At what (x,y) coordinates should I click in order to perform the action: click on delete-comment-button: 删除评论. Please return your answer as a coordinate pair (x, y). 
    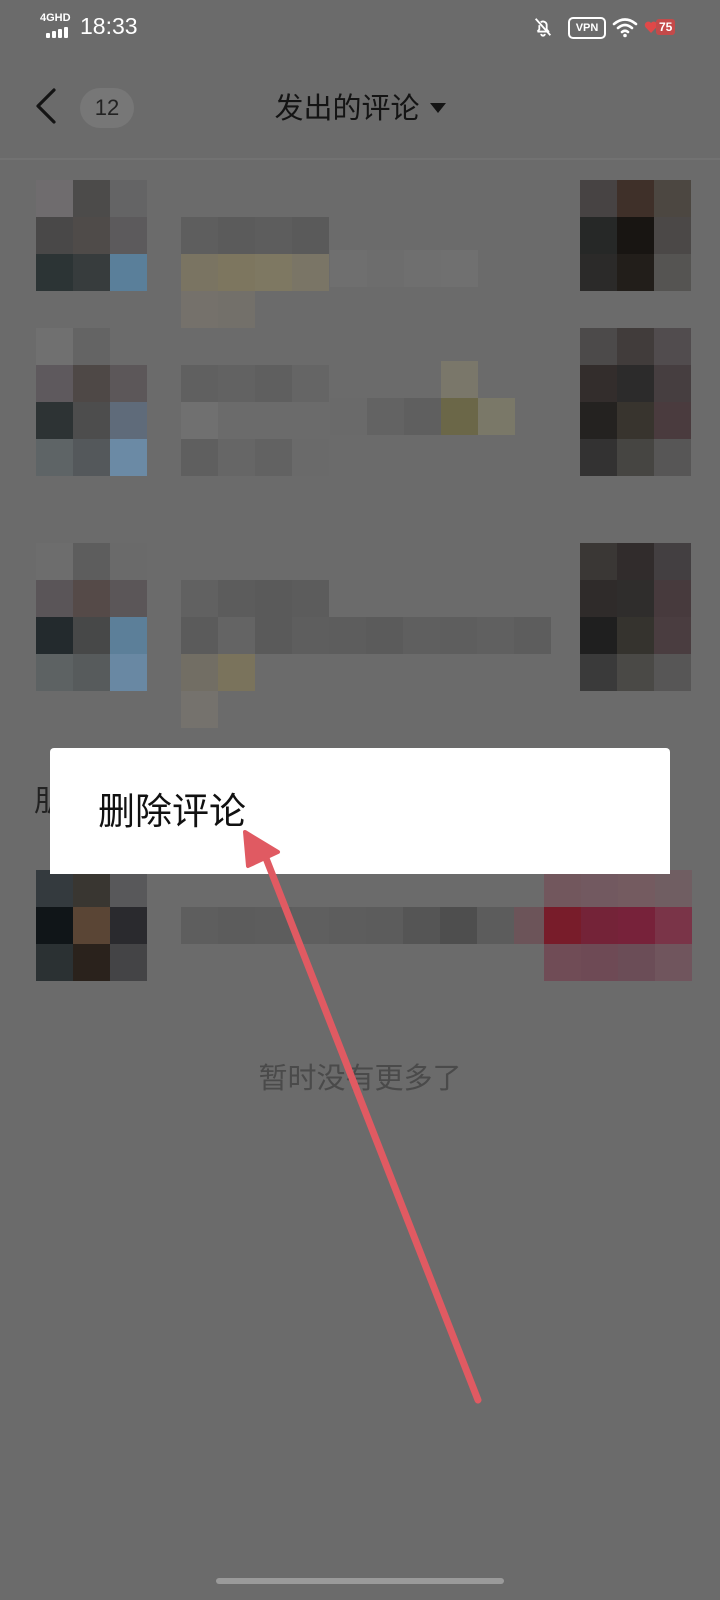
    Looking at the image, I should click on (360, 811).